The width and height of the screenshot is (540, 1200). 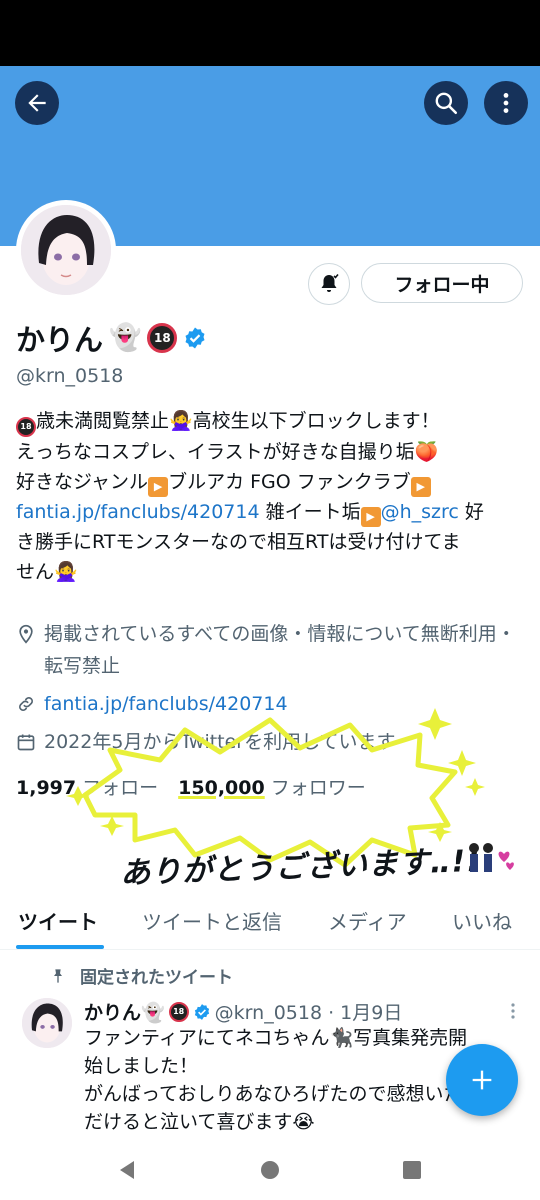 I want to click on tweet-more-icon, so click(x=513, y=1011).